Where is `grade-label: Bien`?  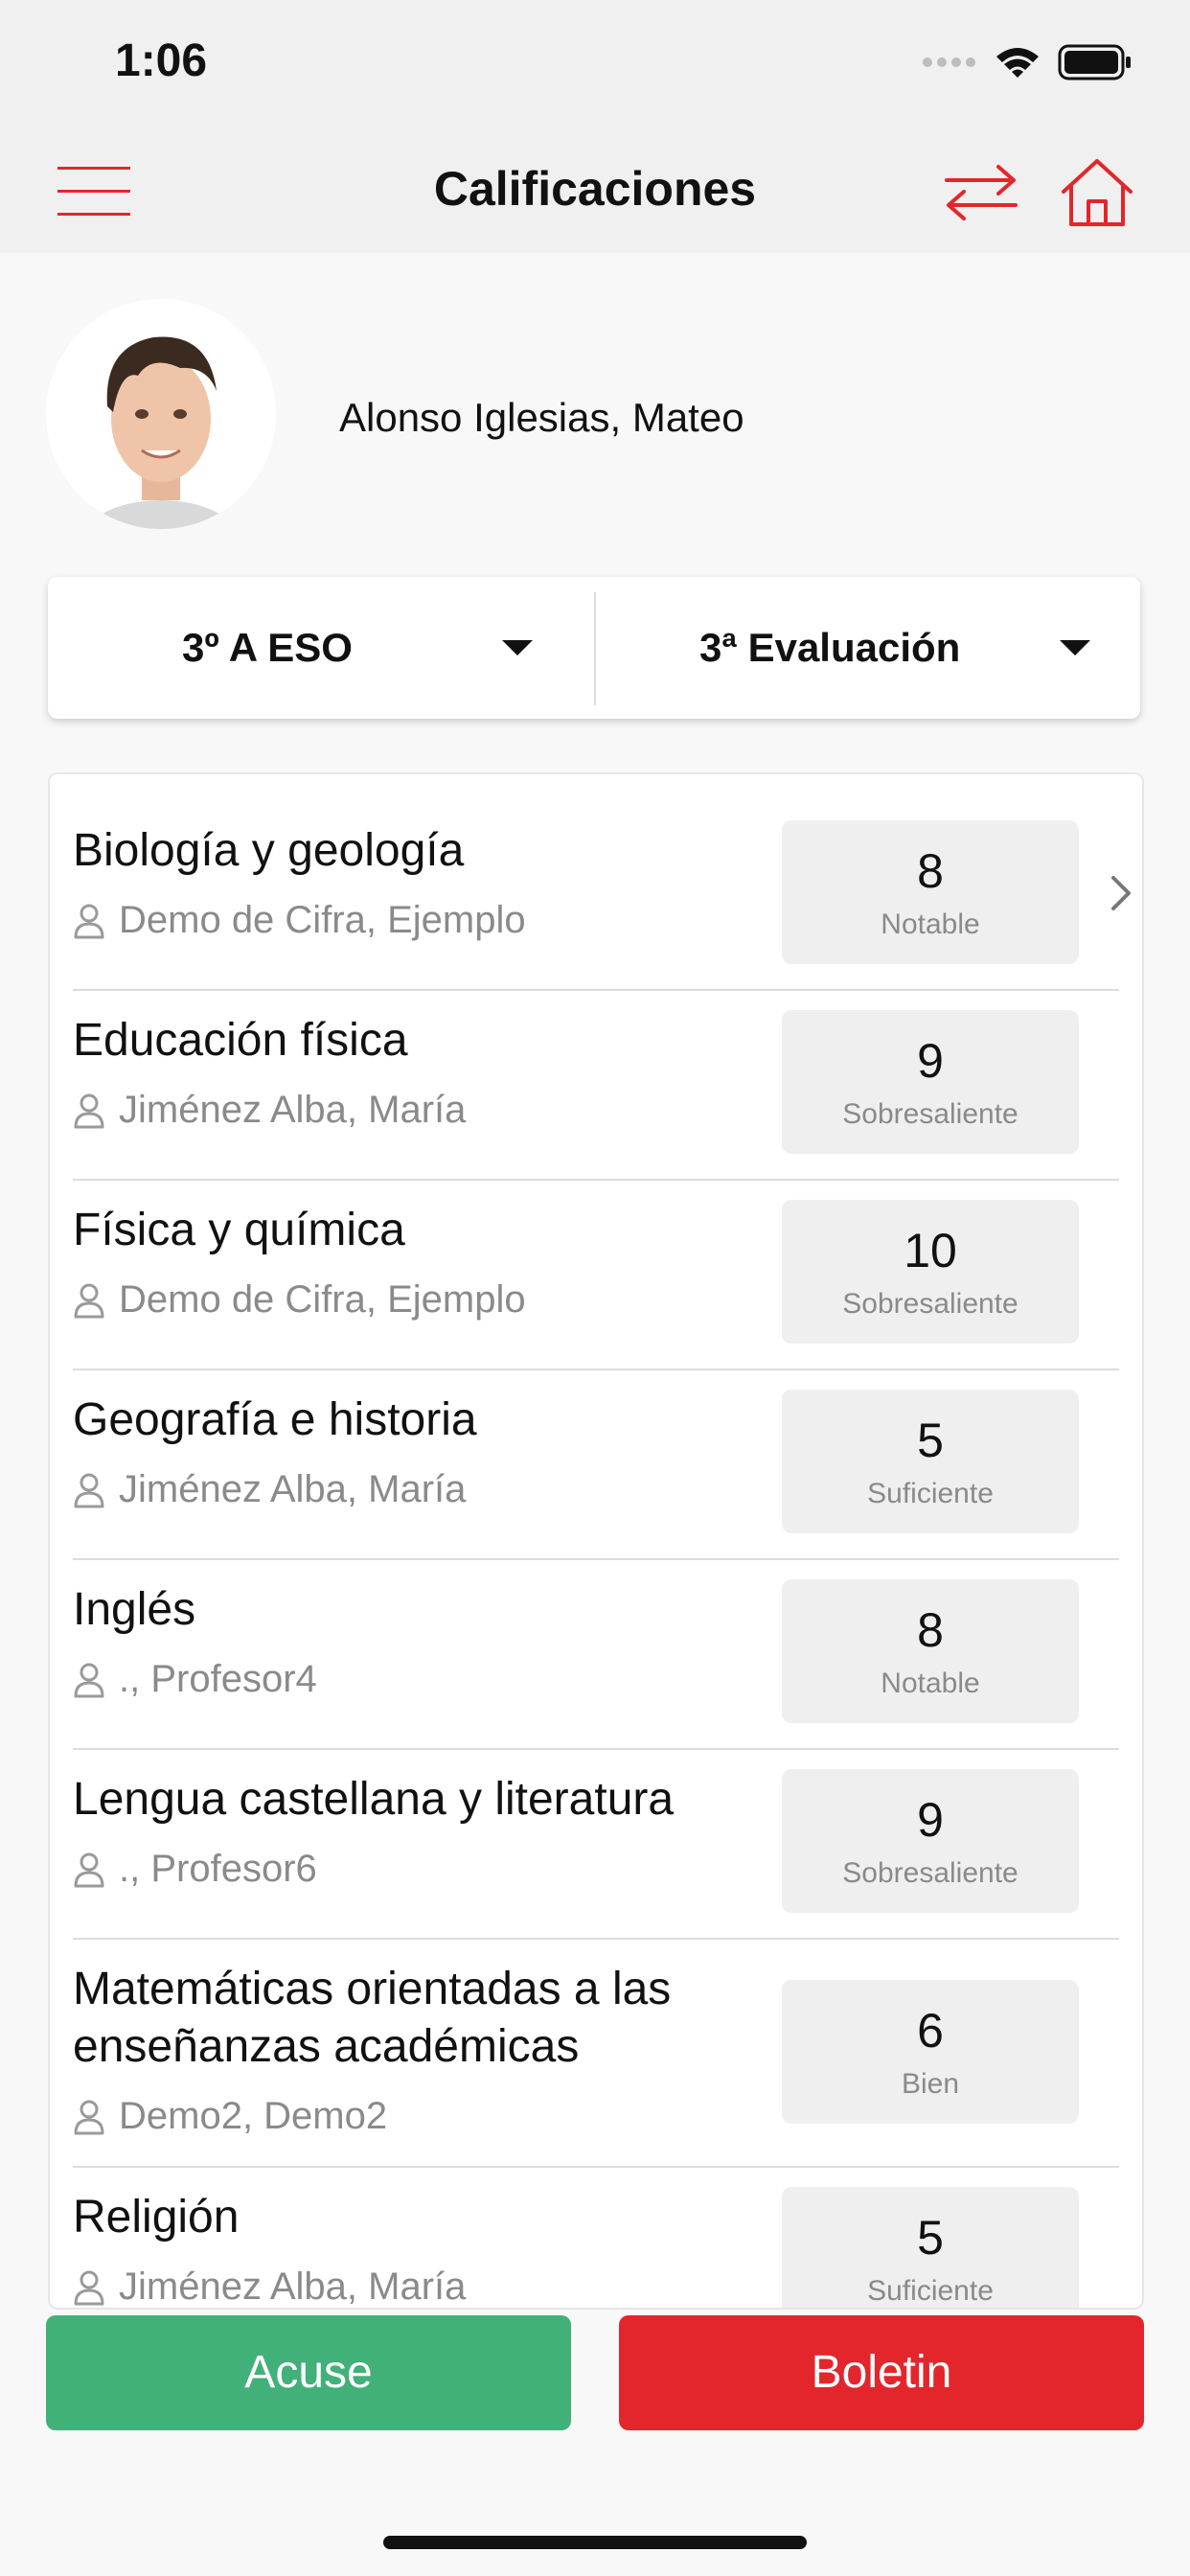 grade-label: Bien is located at coordinates (931, 2084).